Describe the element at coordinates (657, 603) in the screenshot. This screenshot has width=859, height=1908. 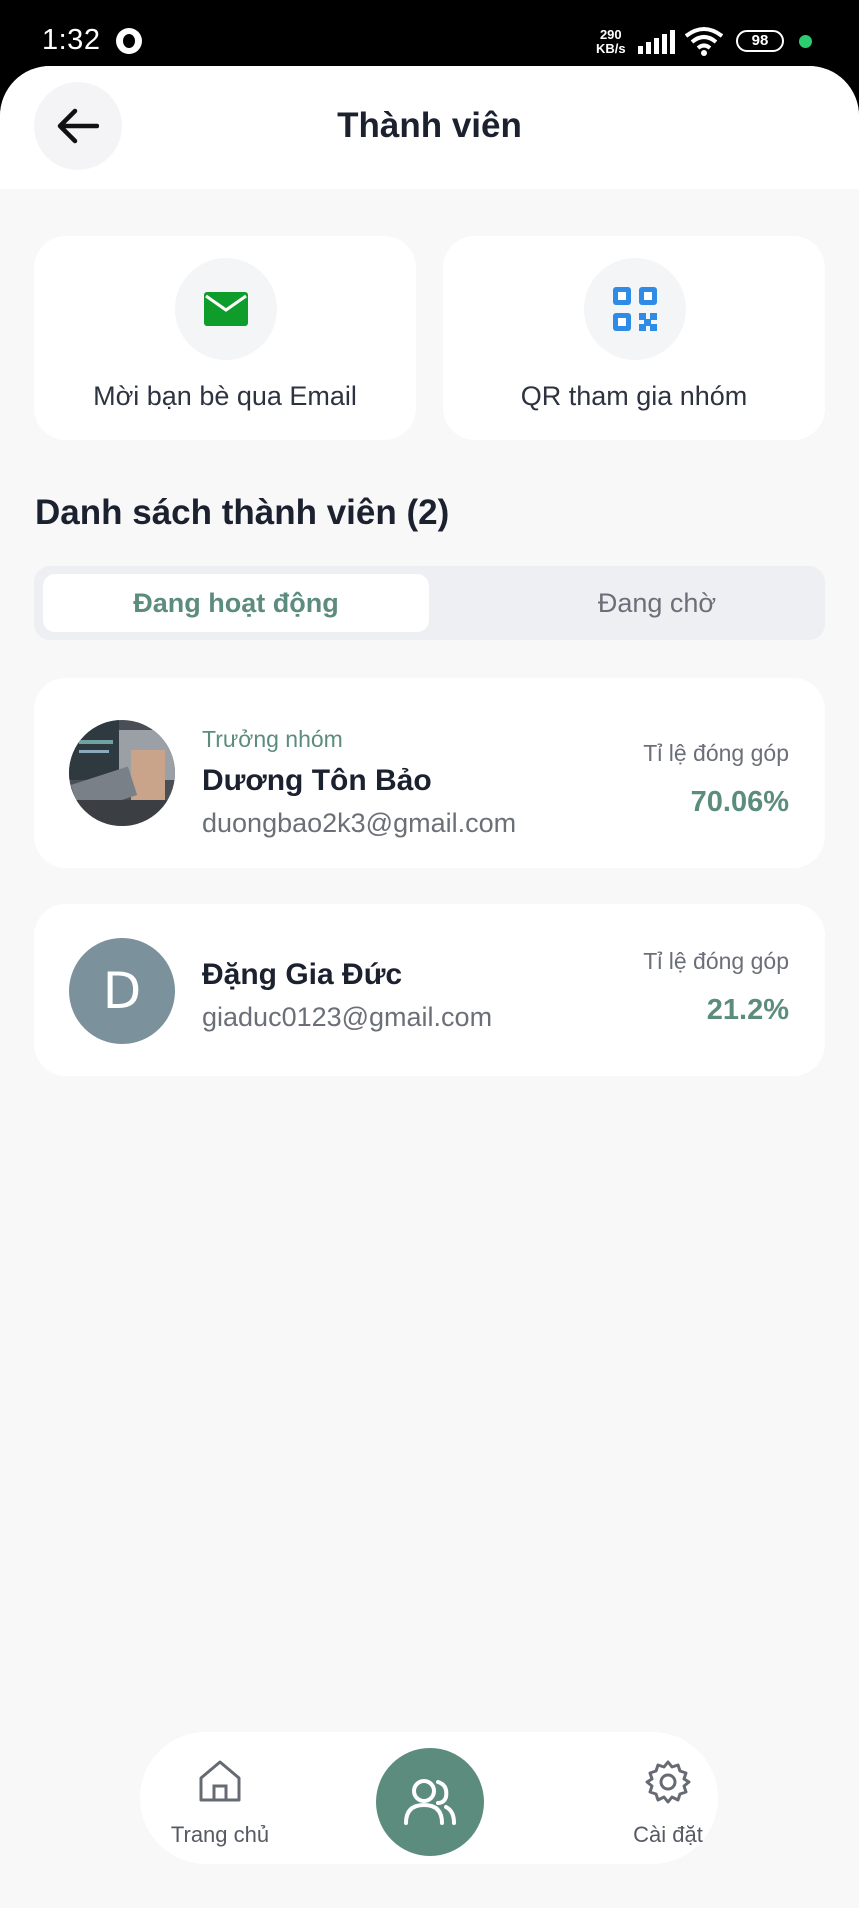
I see `tab-pending-members: Đang chờ` at that location.